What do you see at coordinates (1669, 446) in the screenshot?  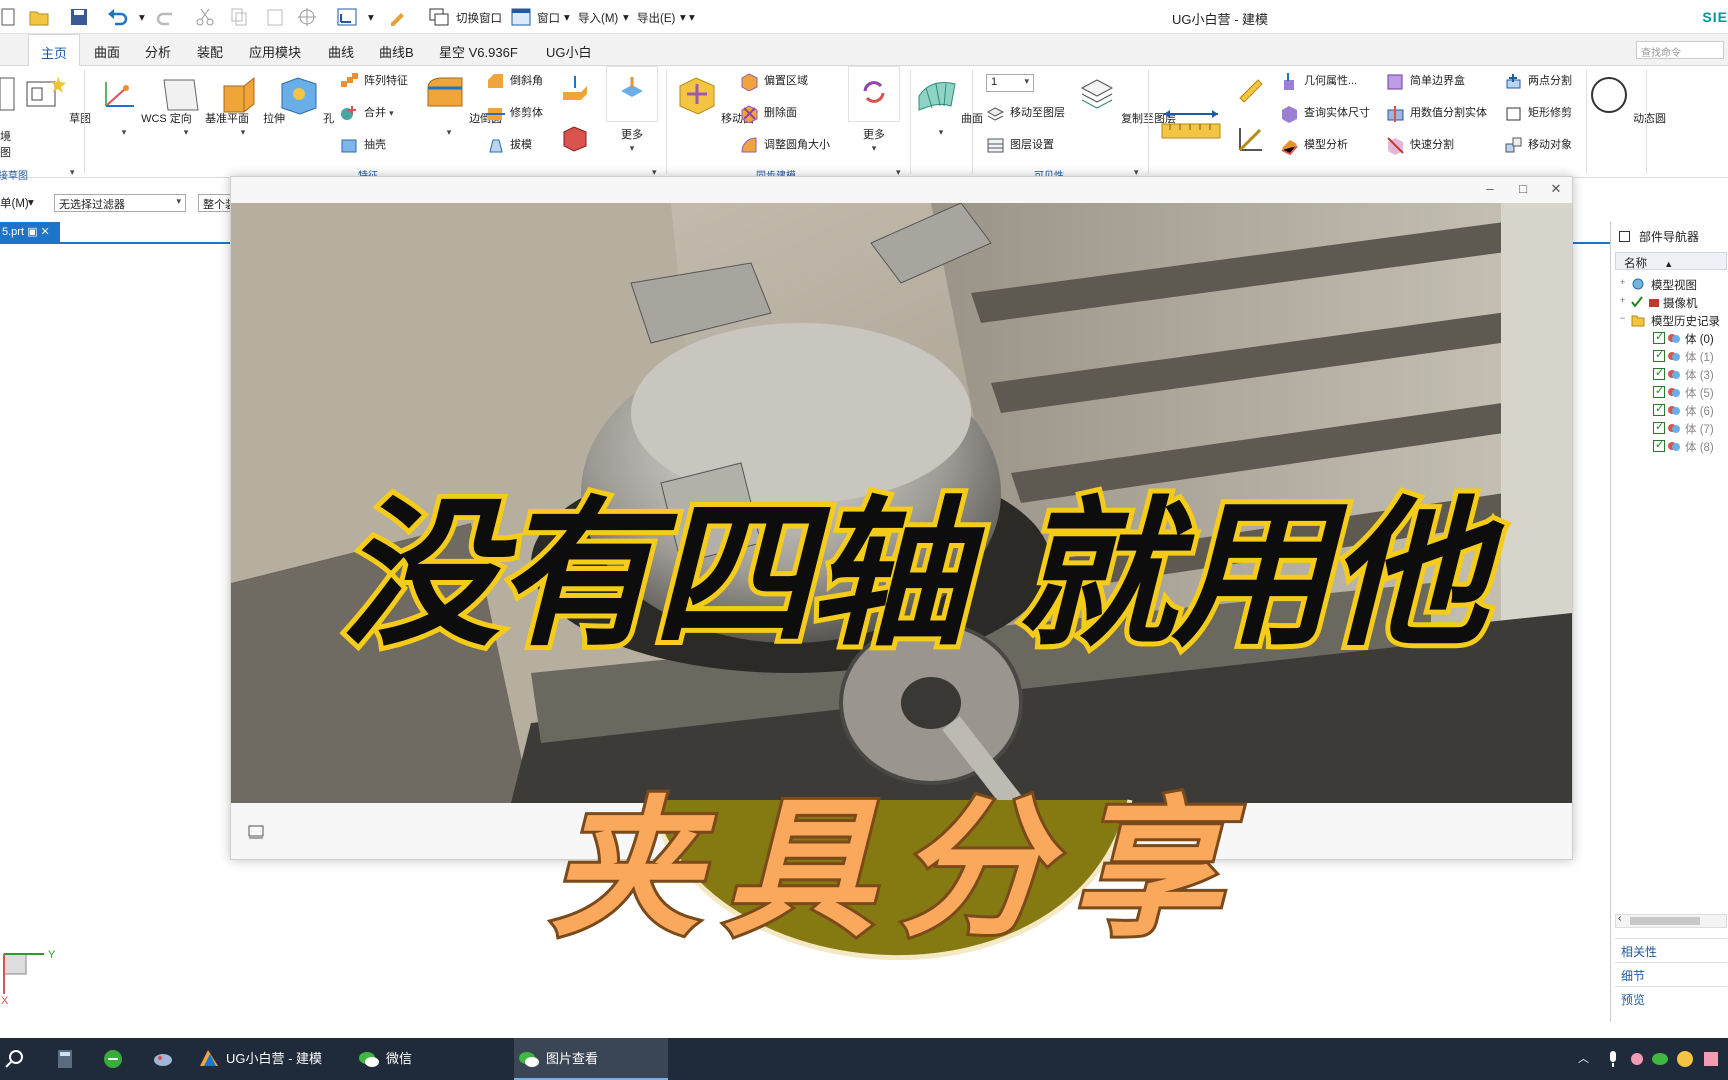 I see `navigator-body-row: 体 (8)` at bounding box center [1669, 446].